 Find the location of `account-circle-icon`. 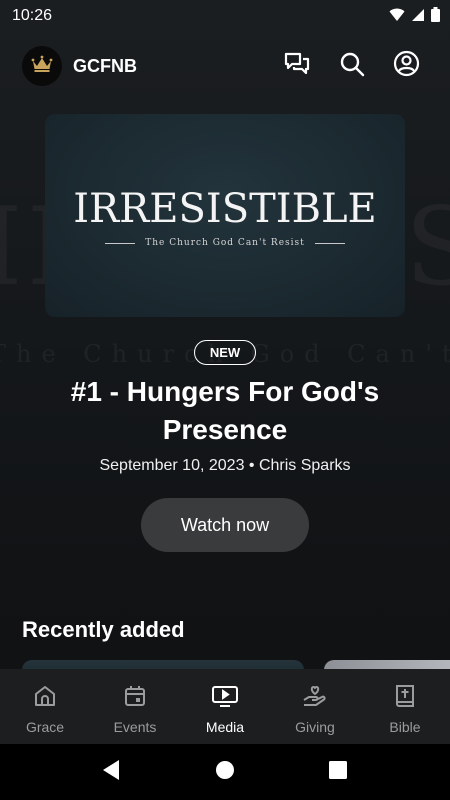

account-circle-icon is located at coordinates (406, 66).